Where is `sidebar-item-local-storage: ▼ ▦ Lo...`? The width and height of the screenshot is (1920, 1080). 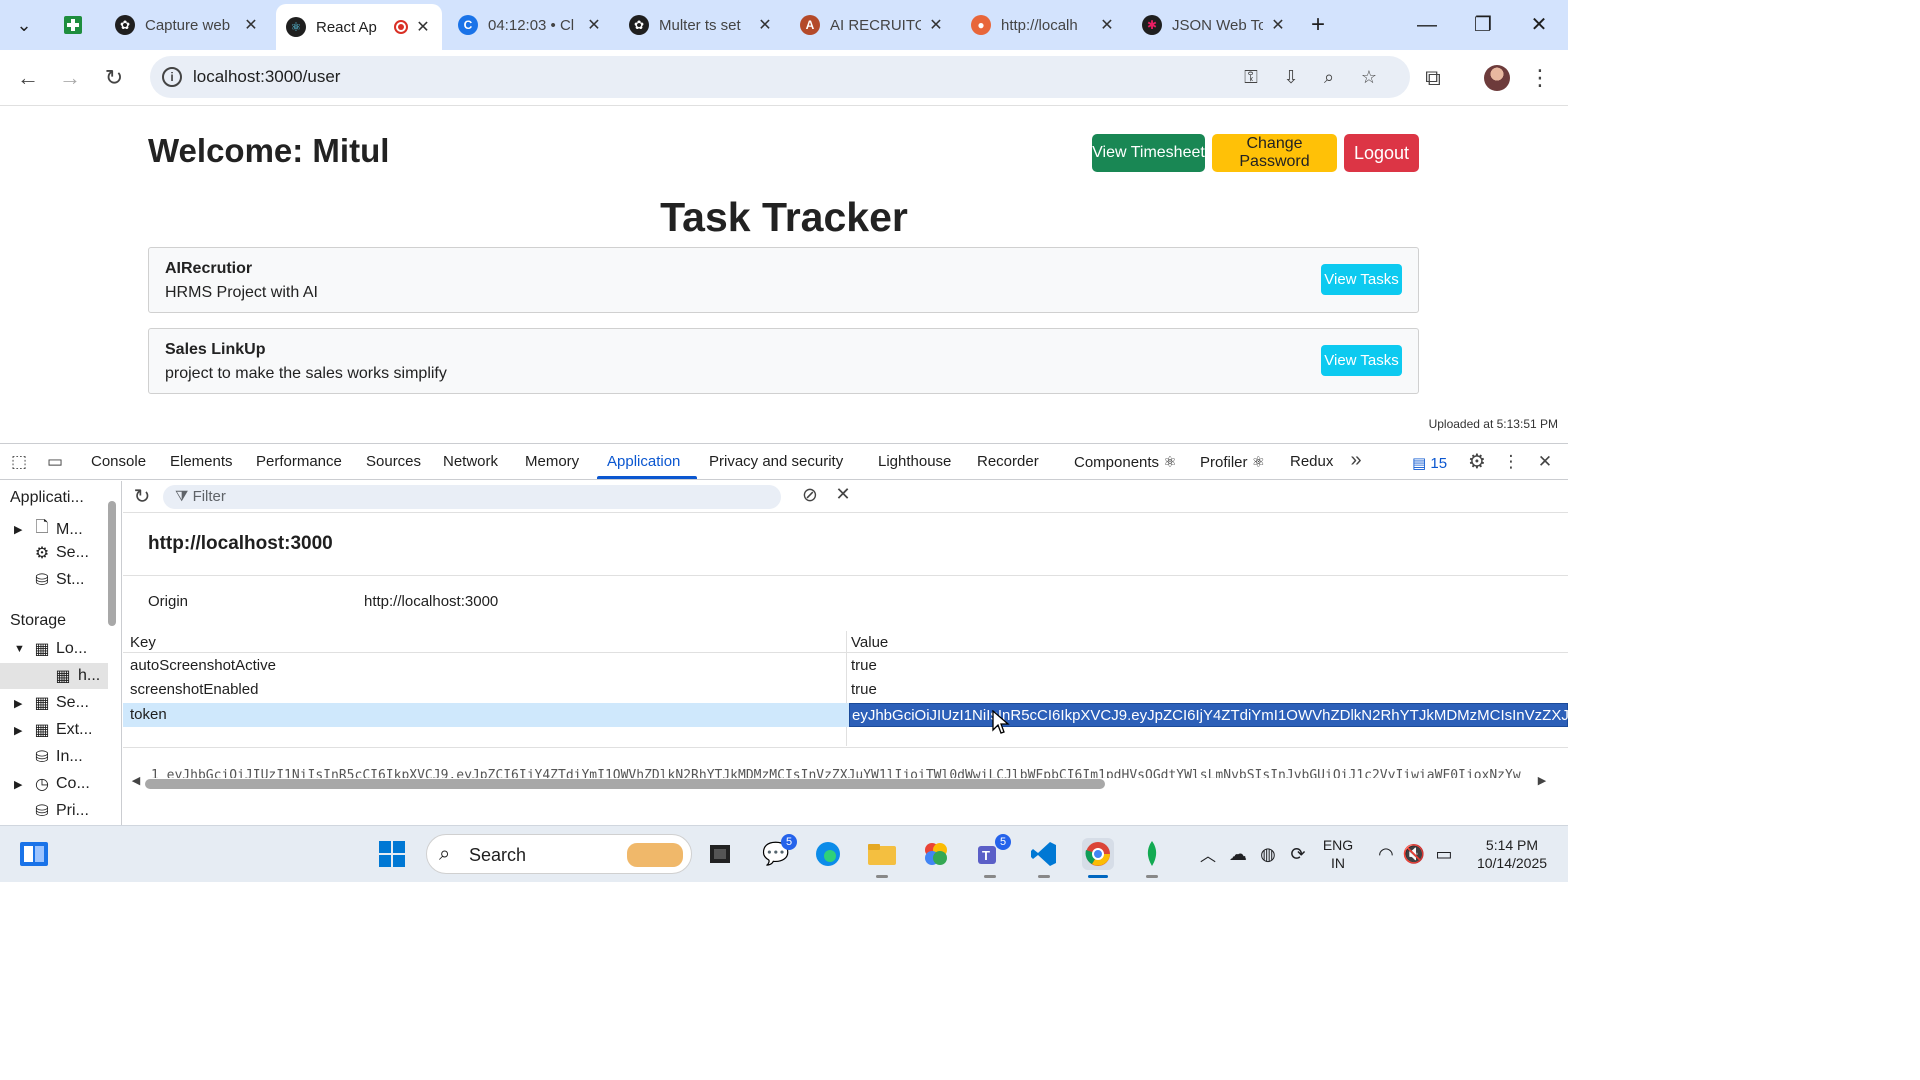
sidebar-item-local-storage: ▼ ▦ Lo... is located at coordinates (50, 649).